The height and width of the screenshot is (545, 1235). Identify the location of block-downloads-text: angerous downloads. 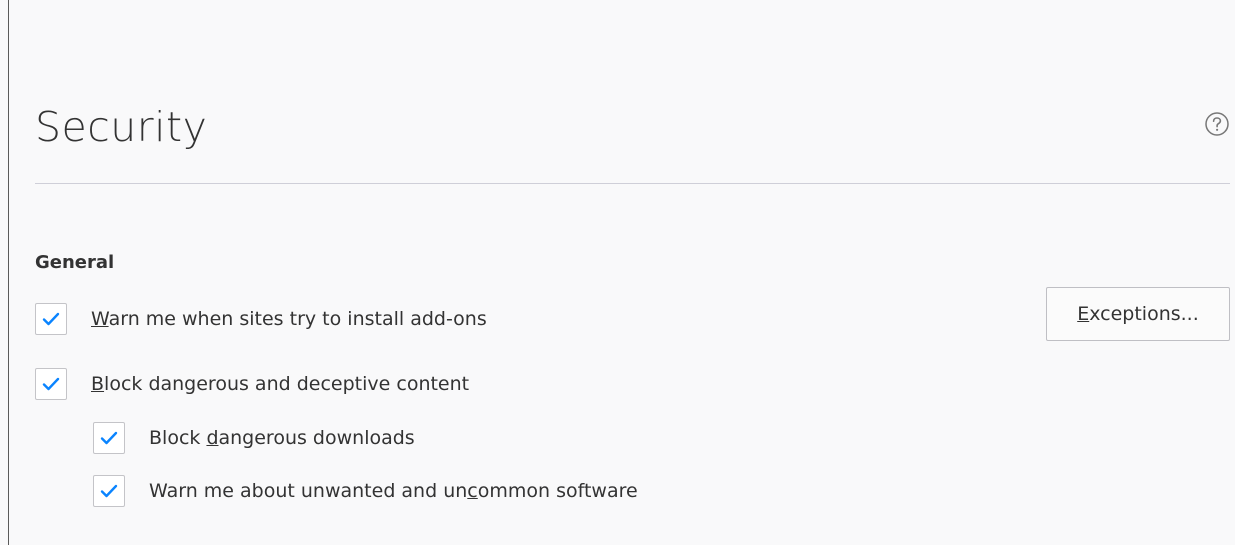
(316, 438).